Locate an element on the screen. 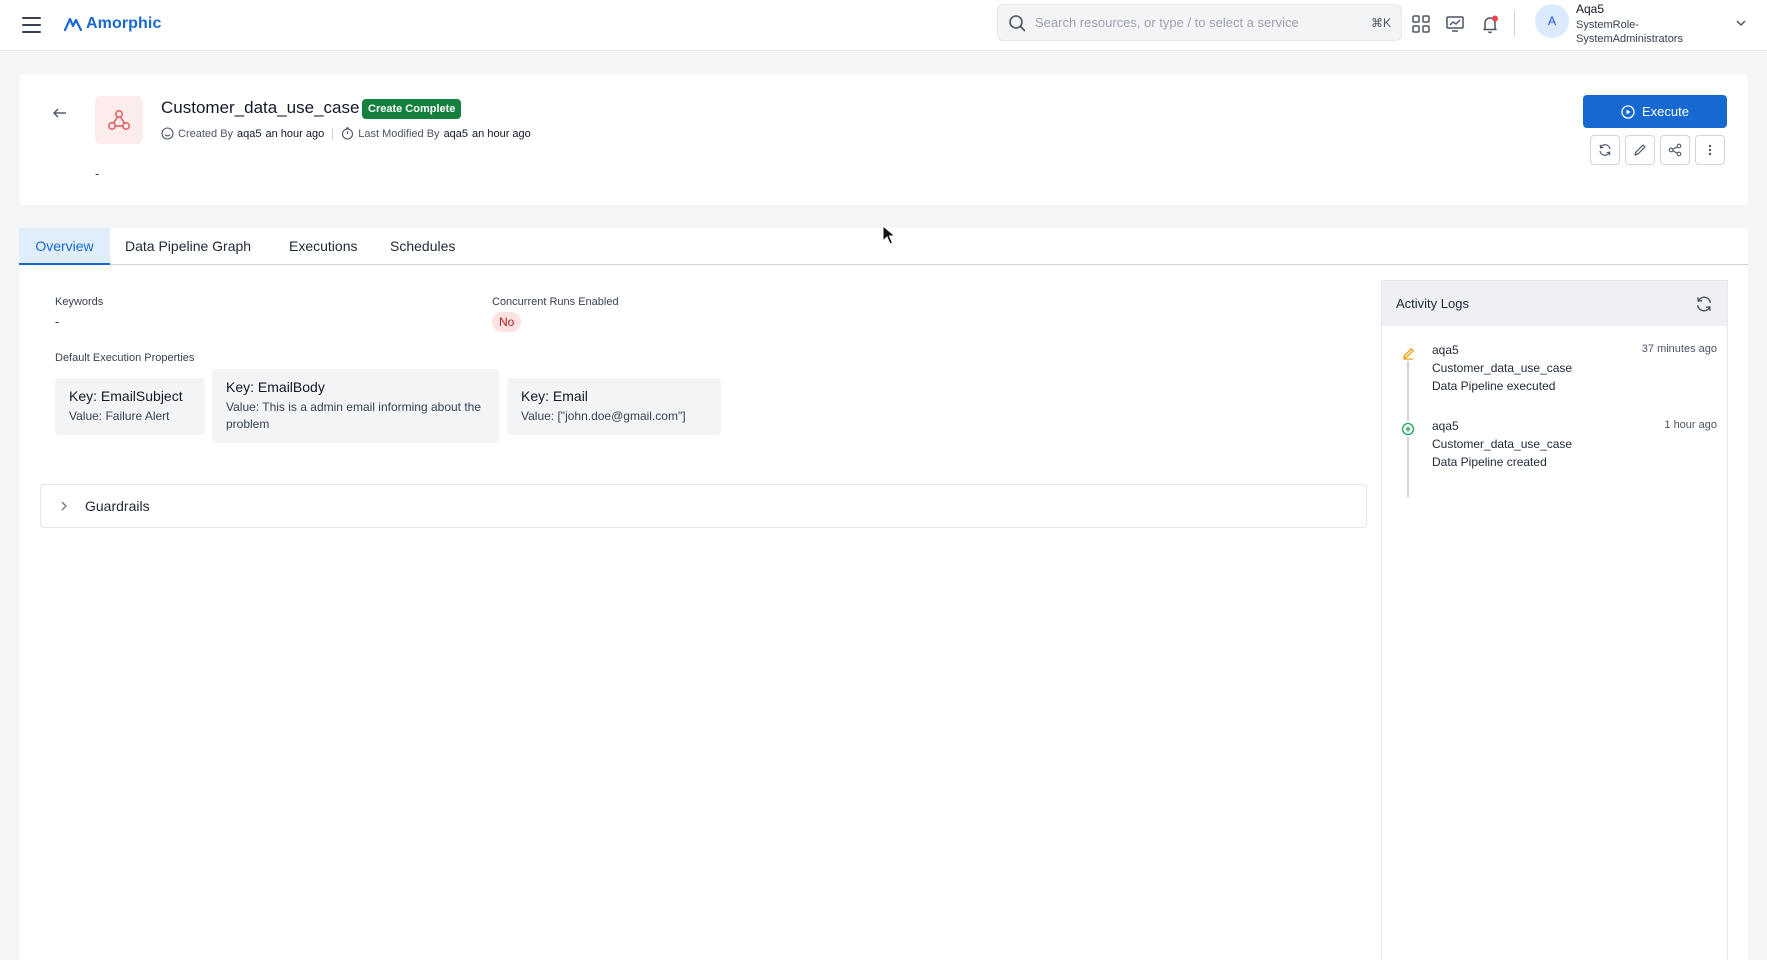  log-action: Data Pipeline executed is located at coordinates (1494, 386).